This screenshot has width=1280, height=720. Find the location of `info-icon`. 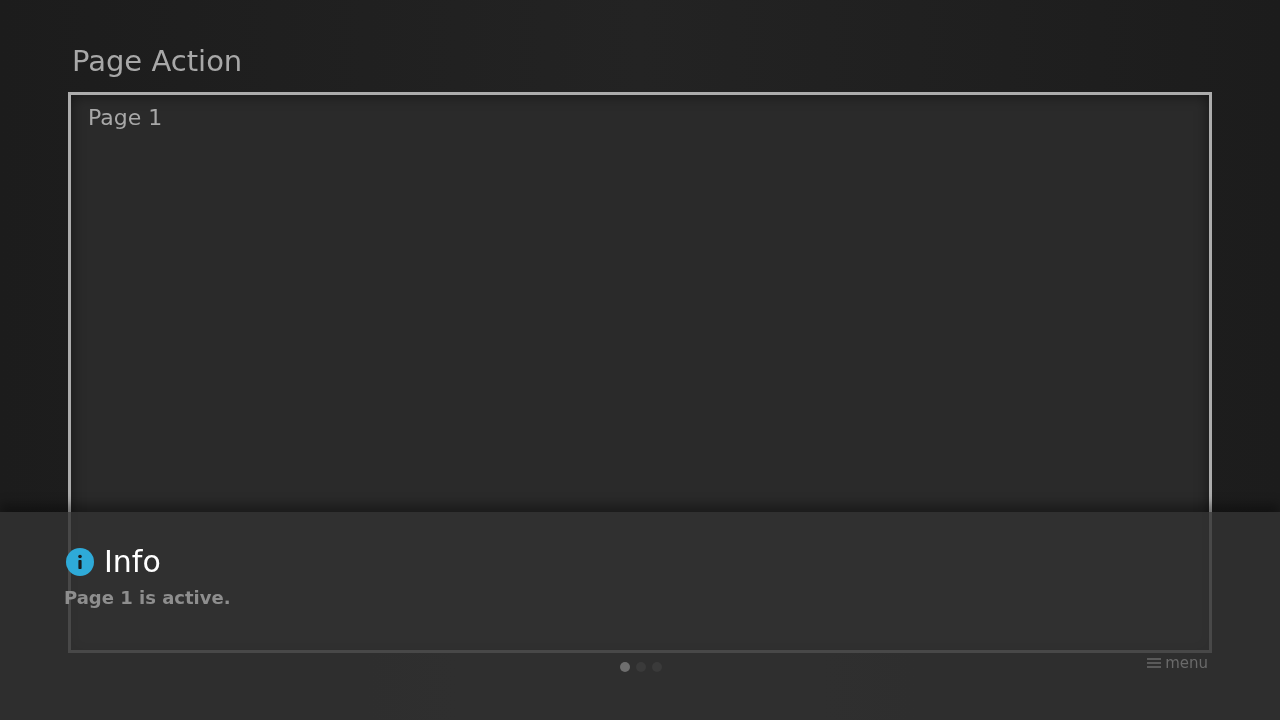

info-icon is located at coordinates (80, 561).